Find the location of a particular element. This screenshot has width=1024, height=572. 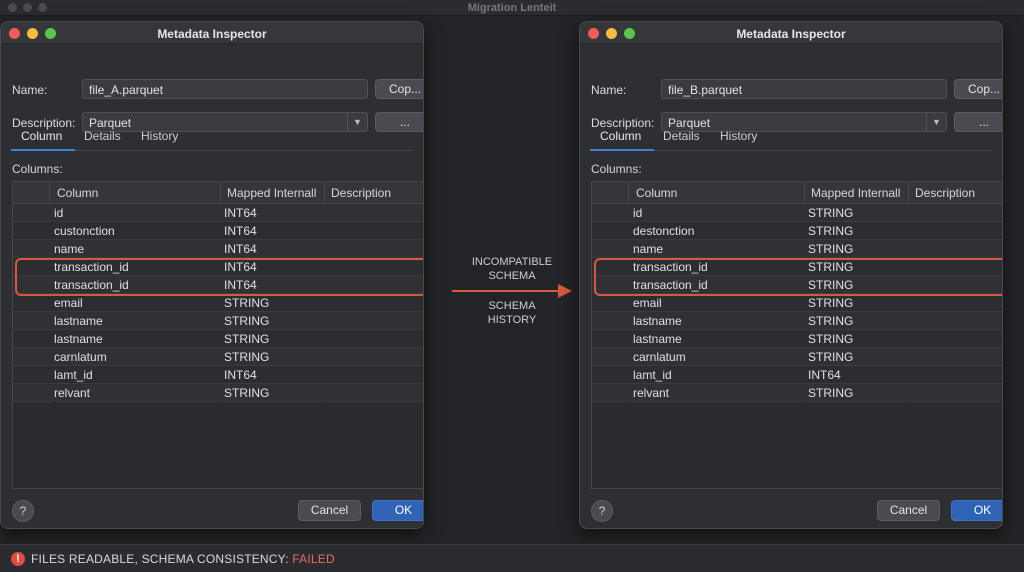

table-row: destonction STRING is located at coordinates (797, 231).